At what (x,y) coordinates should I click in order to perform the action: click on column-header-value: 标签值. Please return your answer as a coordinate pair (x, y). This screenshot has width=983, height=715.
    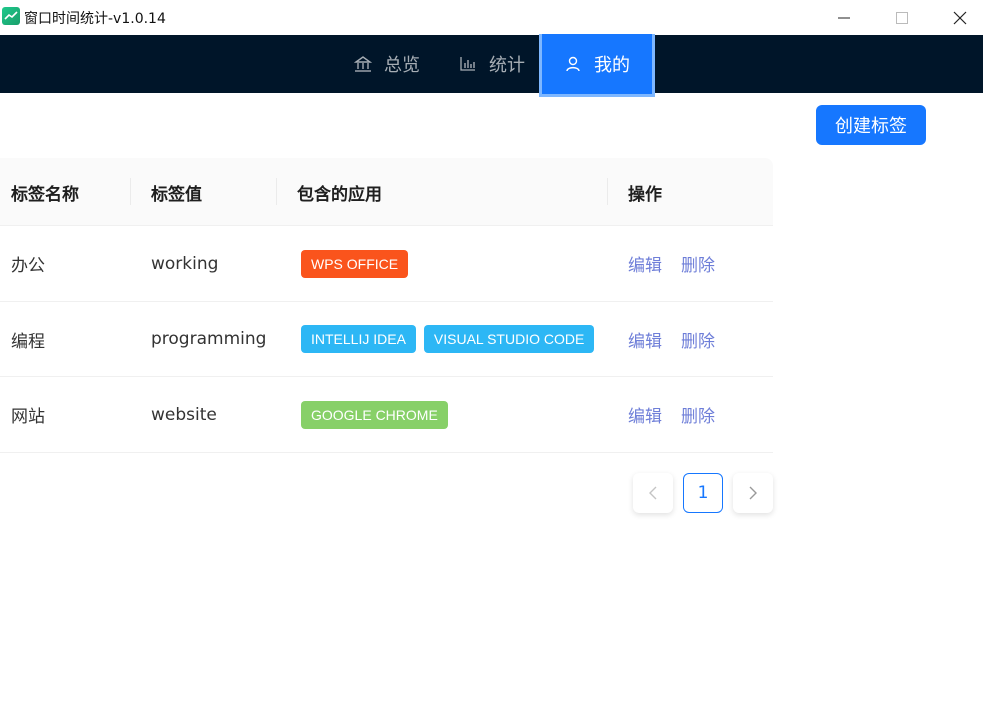
    Looking at the image, I should click on (176, 192).